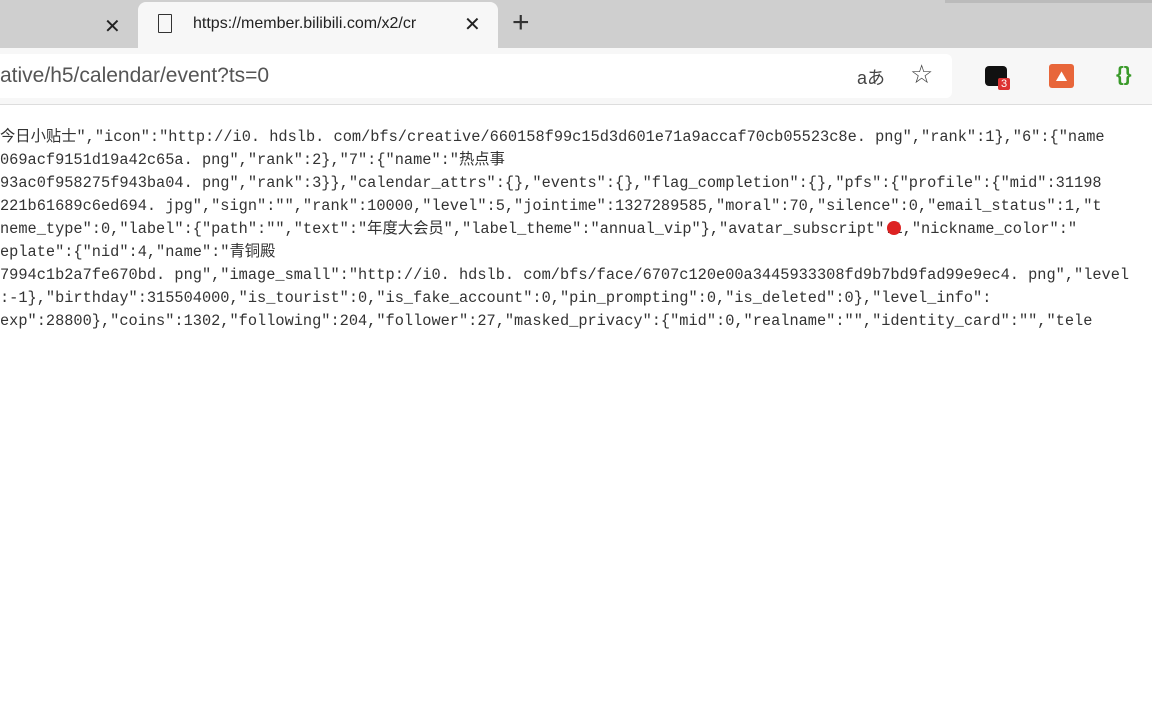 The width and height of the screenshot is (1152, 720). Describe the element at coordinates (576, 24) in the screenshot. I see `tab-bar: ✕ https://member.bilibili.com/x2/cr ✕ +` at that location.